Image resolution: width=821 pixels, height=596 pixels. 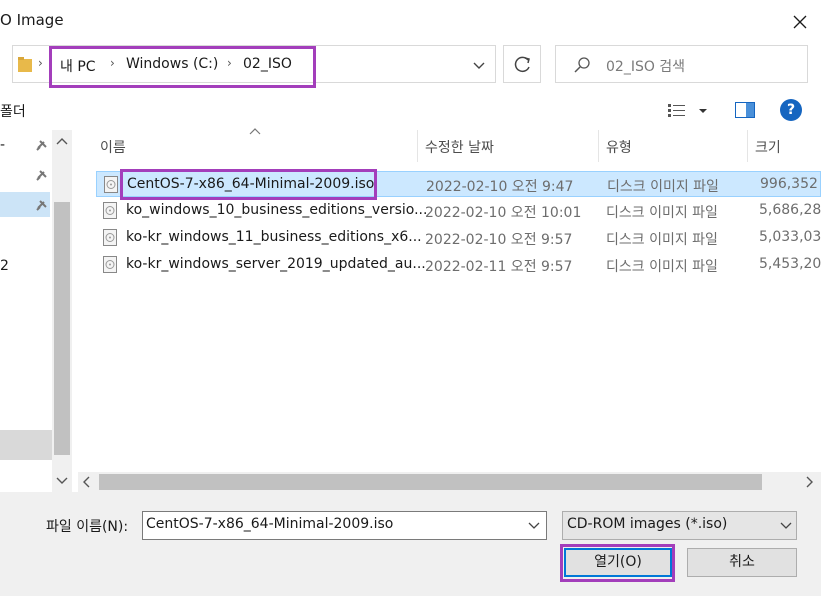 What do you see at coordinates (113, 147) in the screenshot?
I see `column-header-name: 이름` at bounding box center [113, 147].